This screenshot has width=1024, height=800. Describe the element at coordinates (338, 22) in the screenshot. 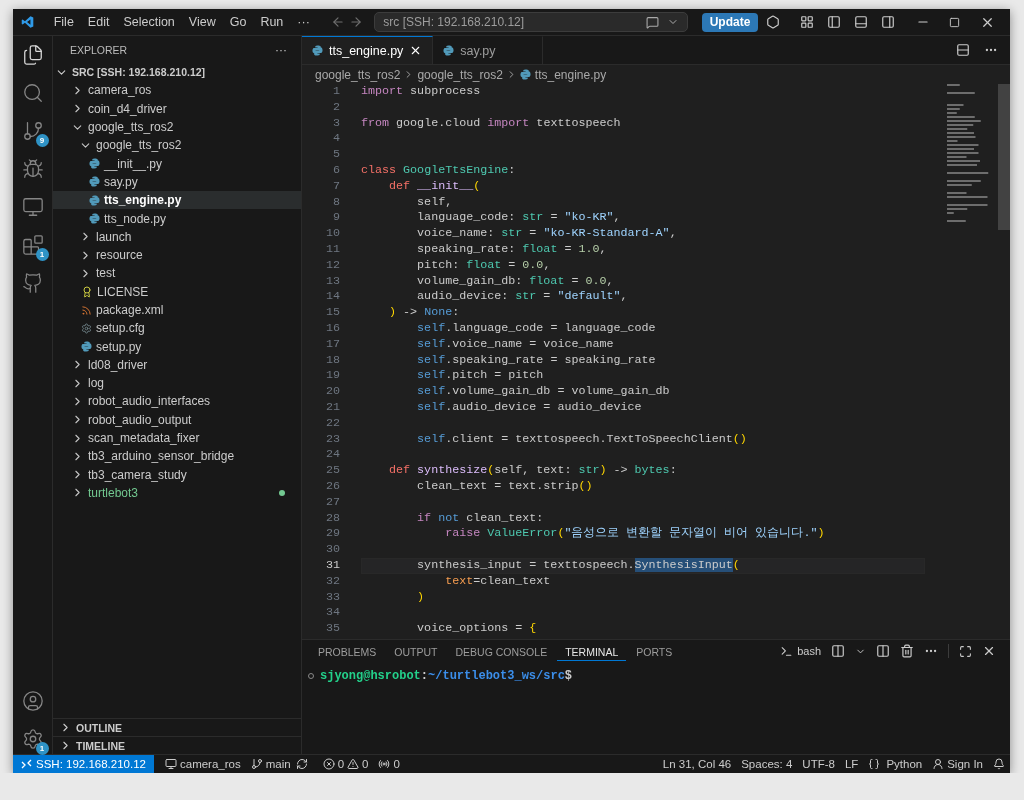

I see `back-arrow-icon` at that location.